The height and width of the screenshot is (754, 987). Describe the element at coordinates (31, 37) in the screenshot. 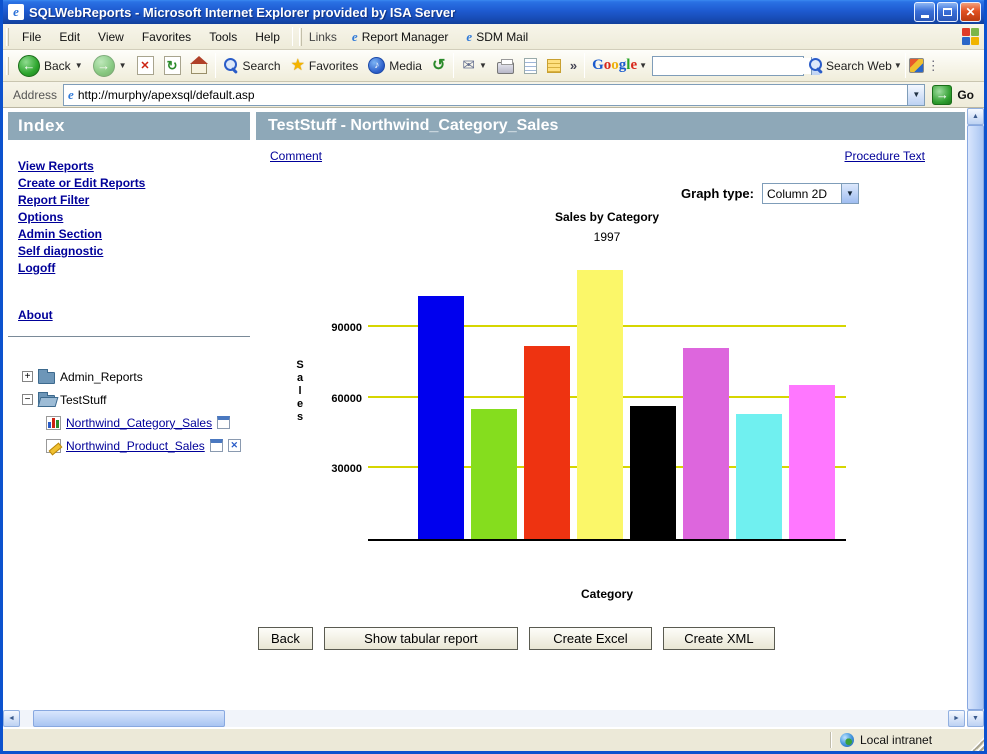

I see `menu-file: File` at that location.